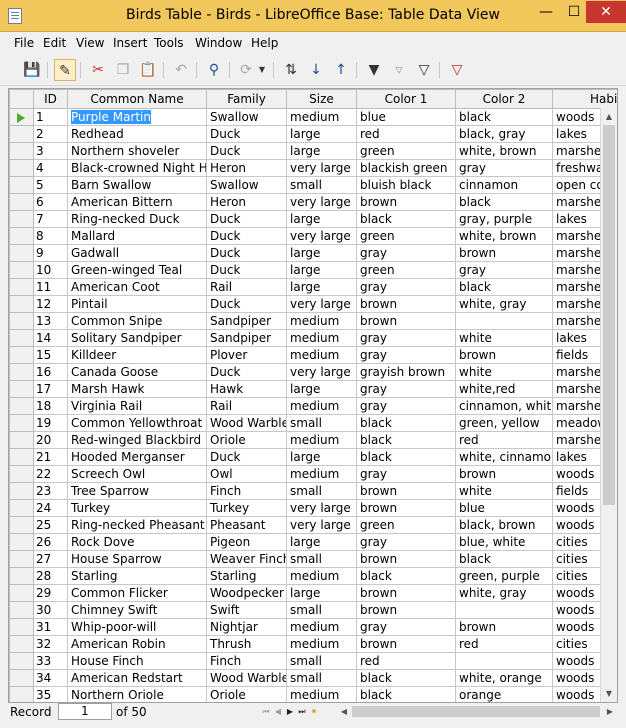 The height and width of the screenshot is (728, 626). What do you see at coordinates (137, 372) in the screenshot?
I see `table-cell: Canada Goose` at bounding box center [137, 372].